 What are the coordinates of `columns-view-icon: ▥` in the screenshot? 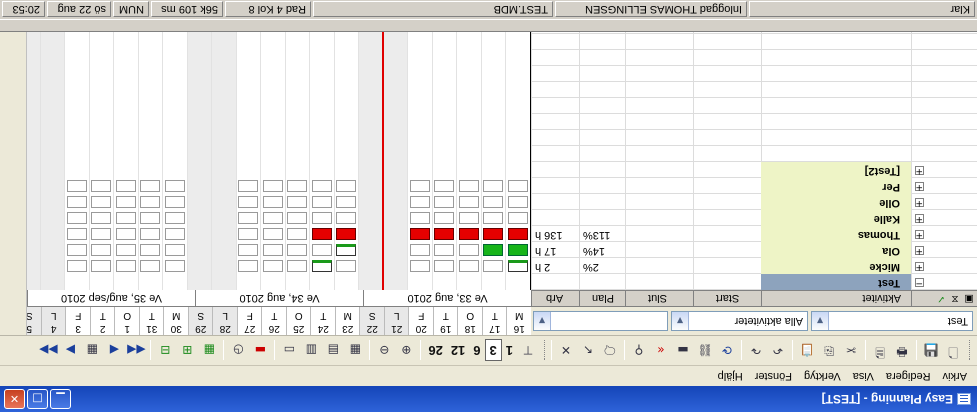 It's located at (311, 351).